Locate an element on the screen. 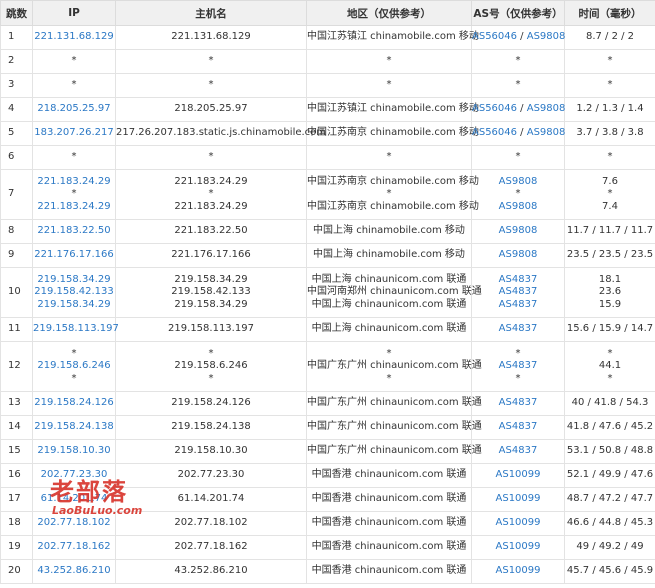  as-cell: AS9808 is located at coordinates (518, 231).